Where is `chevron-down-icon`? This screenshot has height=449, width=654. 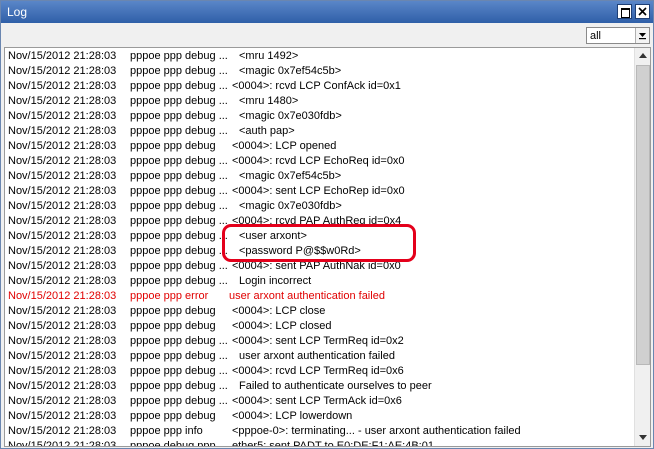
chevron-down-icon is located at coordinates (642, 35).